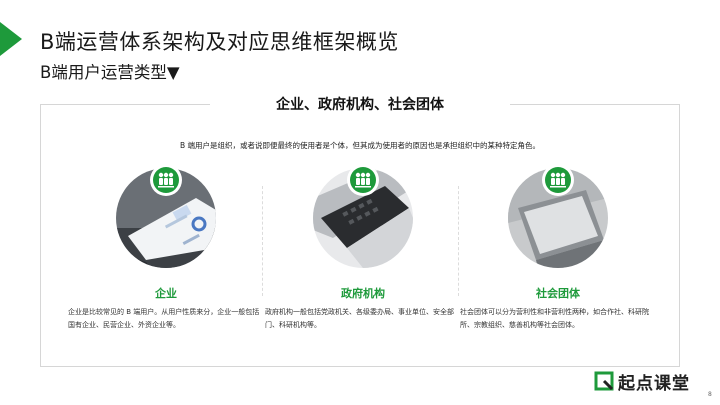 The image size is (720, 405). Describe the element at coordinates (11, 39) in the screenshot. I see `corner-accent-triangle` at that location.